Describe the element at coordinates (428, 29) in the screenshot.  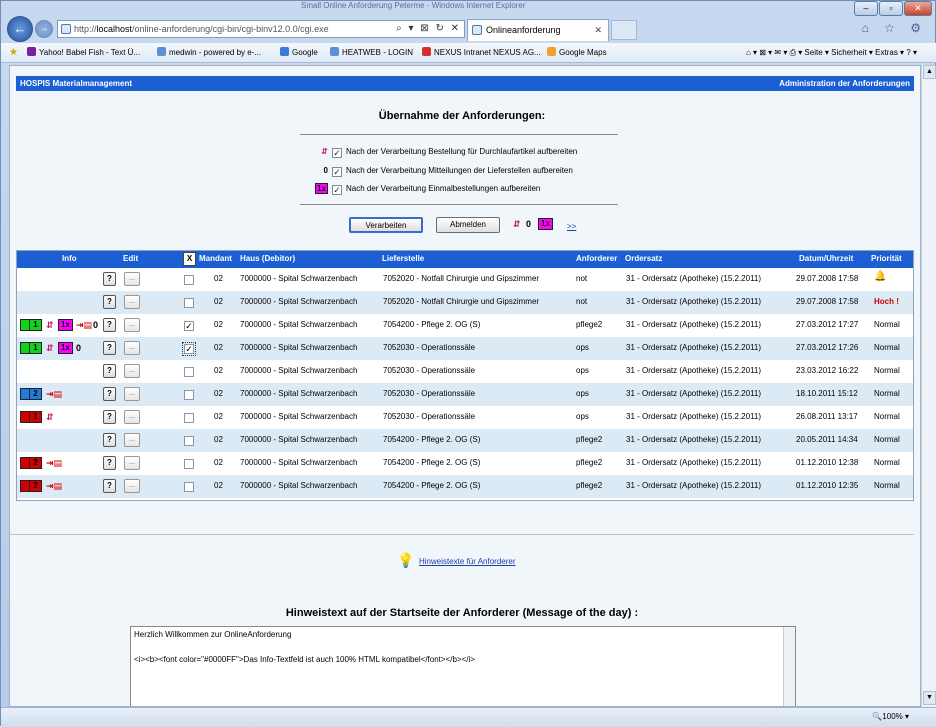
I see `address-tools-icons: ⌕ ▾ ⊠ ↻ ✕` at that location.